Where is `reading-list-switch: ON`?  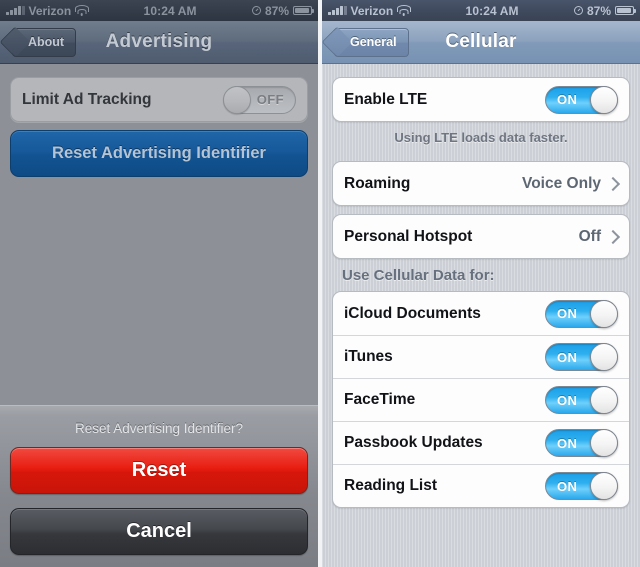 reading-list-switch: ON is located at coordinates (581, 486).